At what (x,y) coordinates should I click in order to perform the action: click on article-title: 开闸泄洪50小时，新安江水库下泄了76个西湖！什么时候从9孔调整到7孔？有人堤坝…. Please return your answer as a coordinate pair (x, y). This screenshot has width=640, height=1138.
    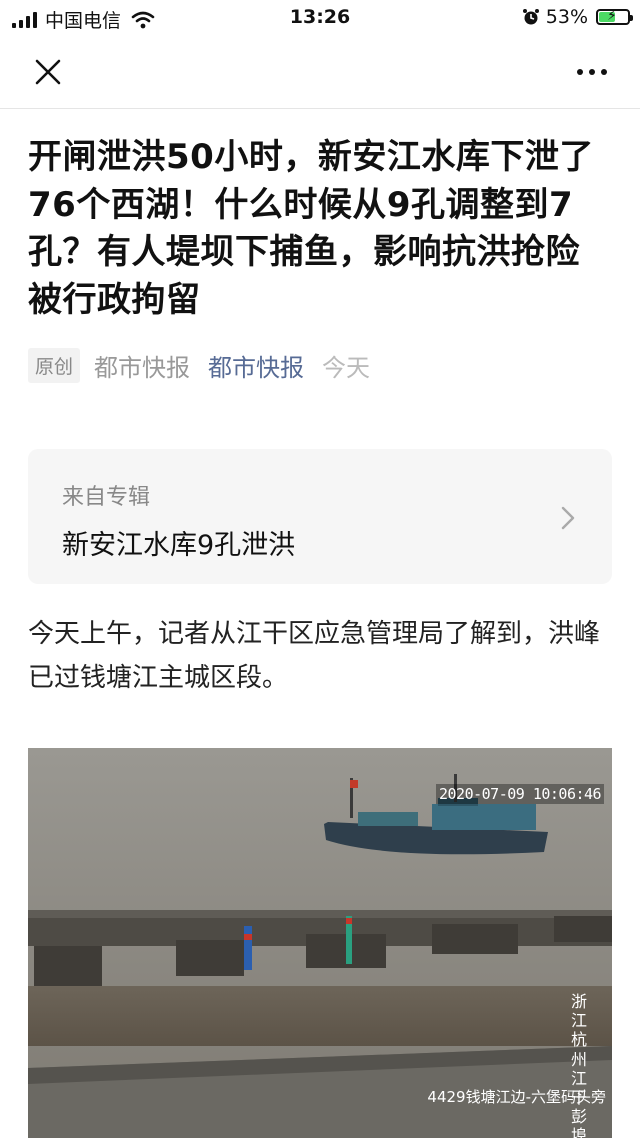
    Looking at the image, I should click on (311, 228).